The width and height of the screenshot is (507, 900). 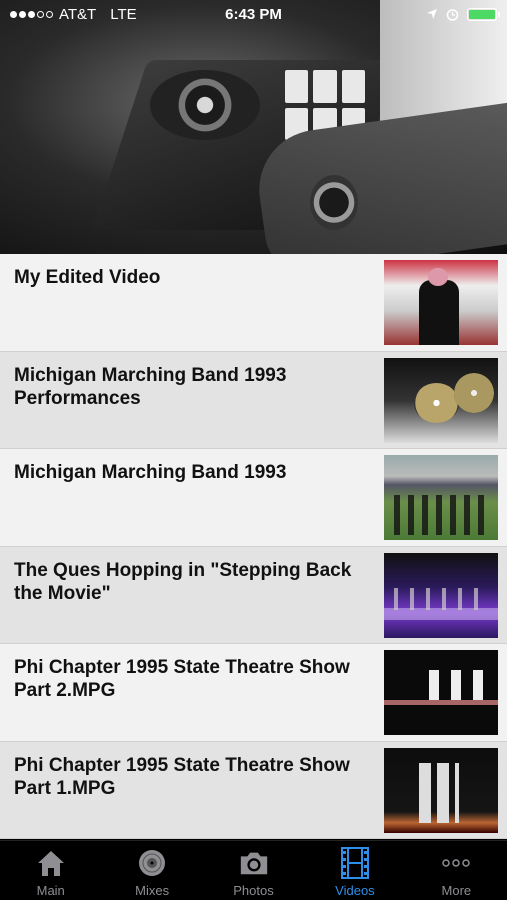 What do you see at coordinates (354, 863) in the screenshot?
I see `film-icon` at bounding box center [354, 863].